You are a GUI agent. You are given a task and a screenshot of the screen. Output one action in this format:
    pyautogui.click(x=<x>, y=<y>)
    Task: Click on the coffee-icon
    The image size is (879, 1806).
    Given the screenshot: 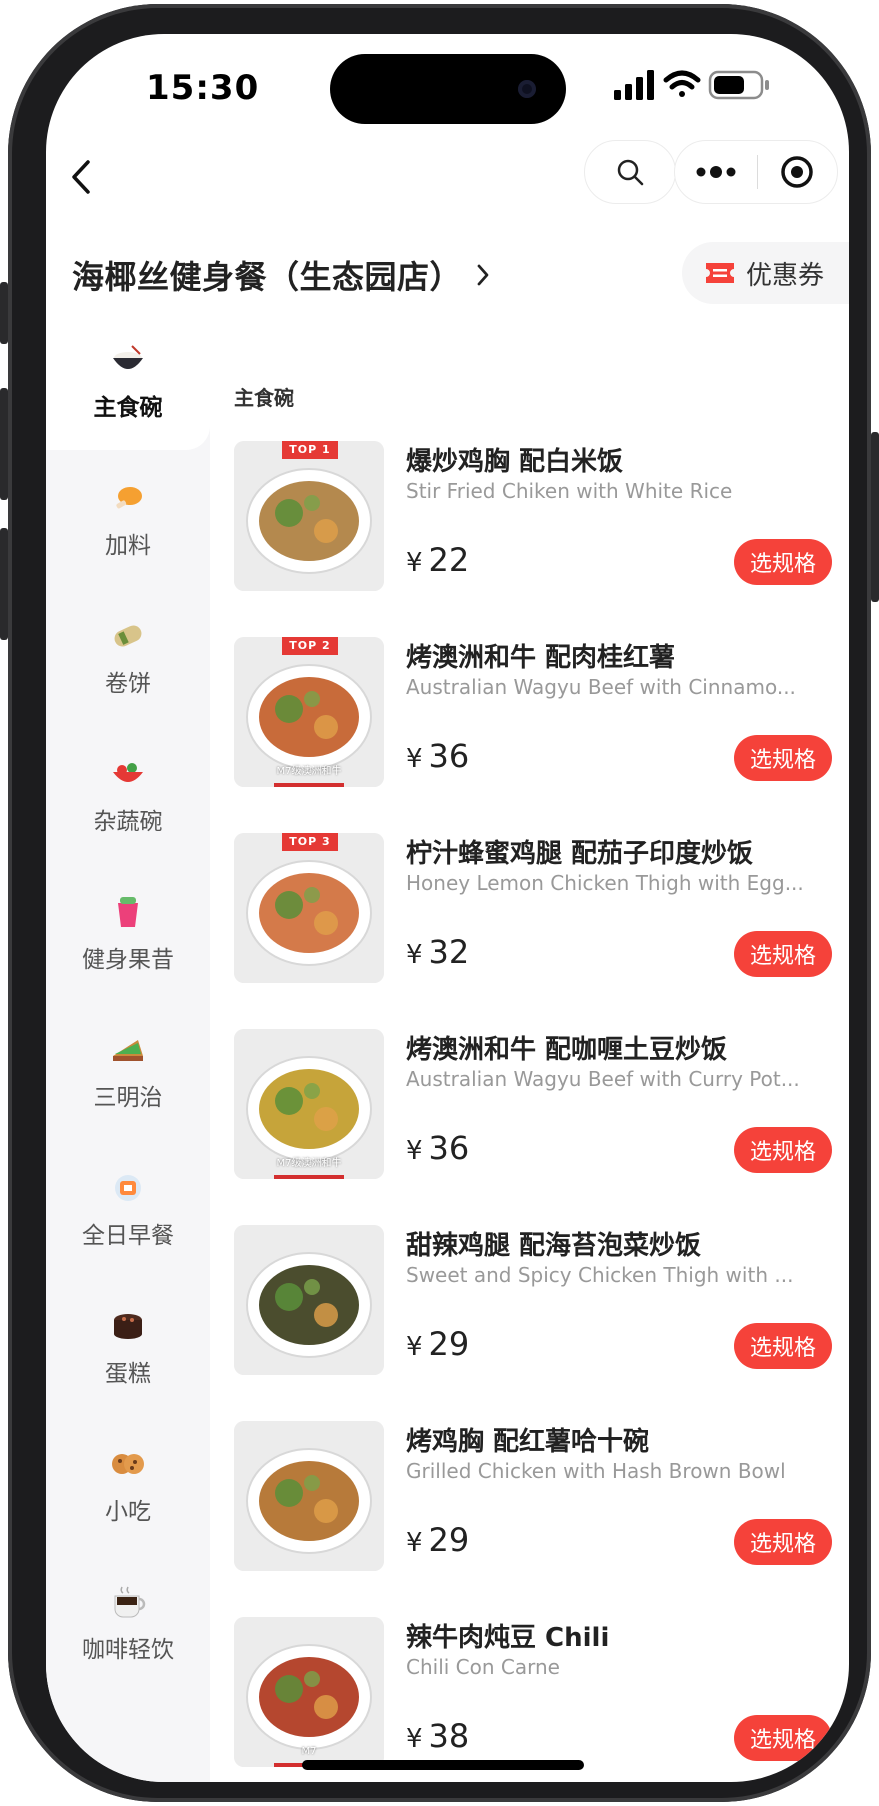 What is the action you would take?
    pyautogui.click(x=128, y=1602)
    